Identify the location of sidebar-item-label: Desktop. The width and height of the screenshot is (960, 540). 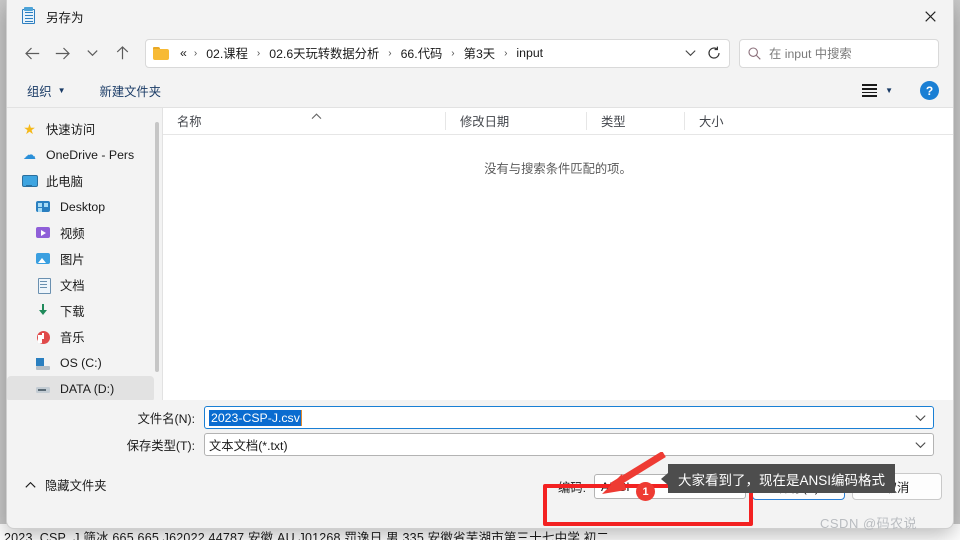
(83, 207).